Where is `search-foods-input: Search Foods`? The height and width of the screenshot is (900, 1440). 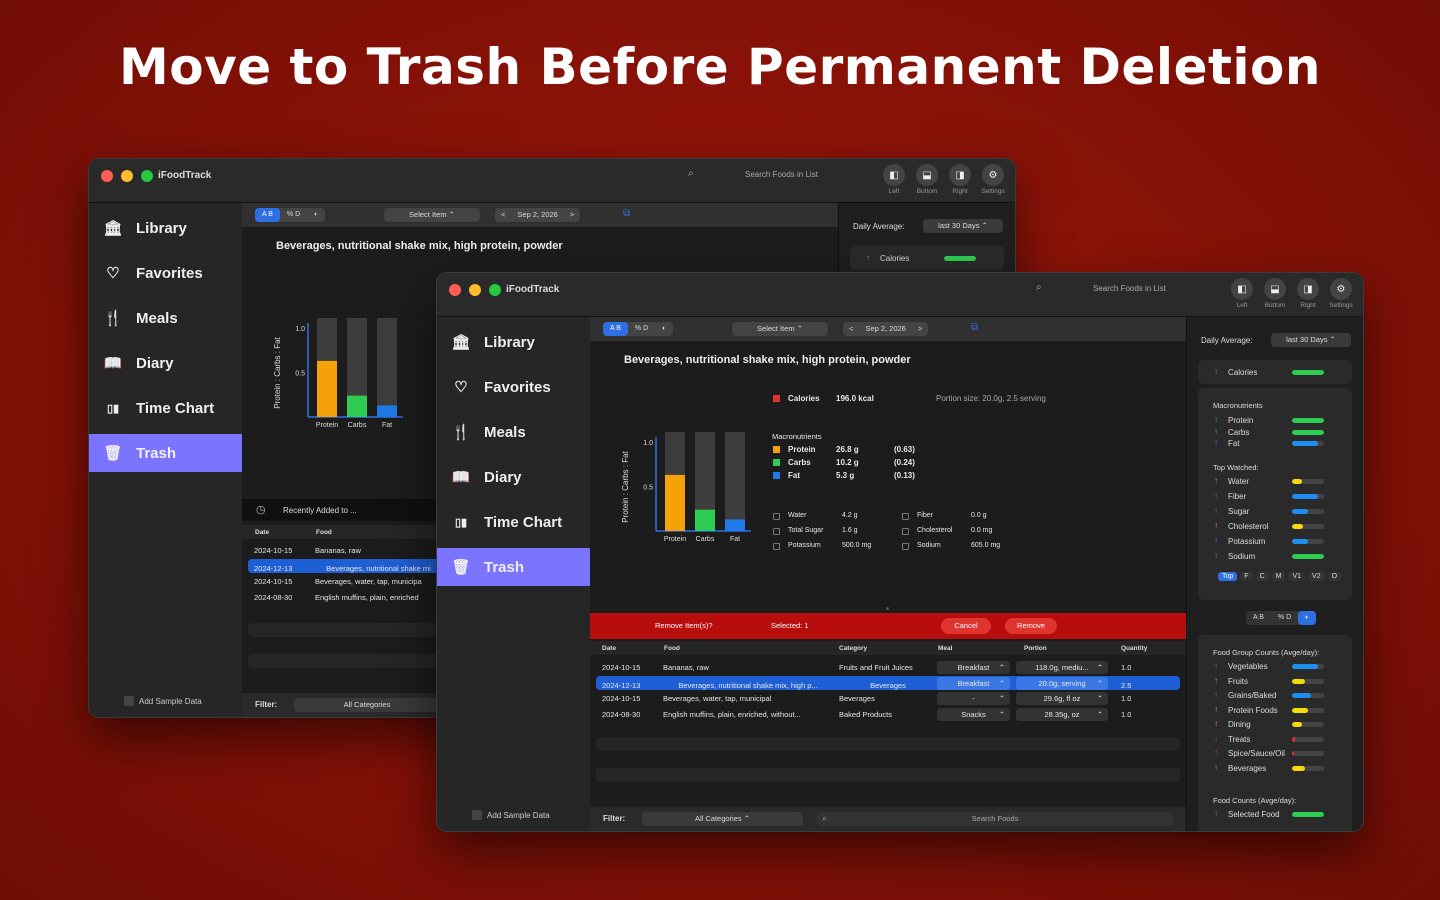
search-foods-input: Search Foods is located at coordinates (995, 819).